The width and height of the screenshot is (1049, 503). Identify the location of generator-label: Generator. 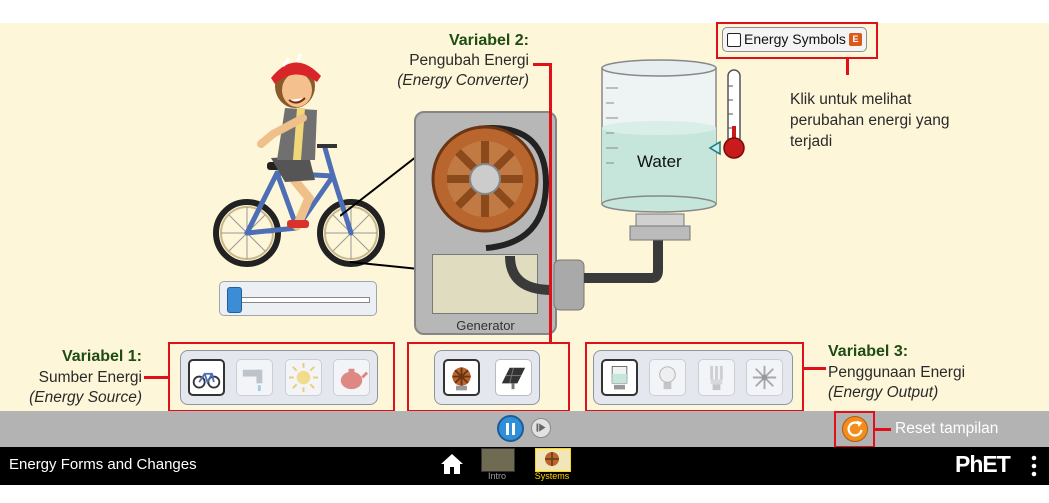
(485, 325).